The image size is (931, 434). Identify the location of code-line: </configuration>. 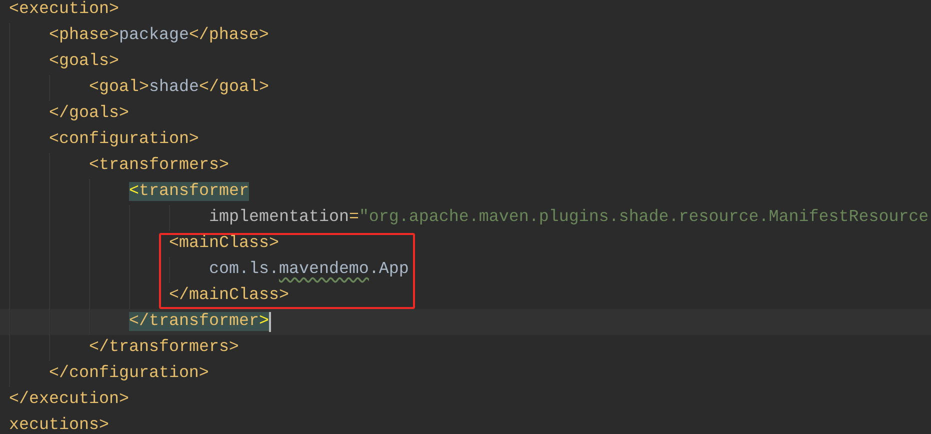
(129, 374).